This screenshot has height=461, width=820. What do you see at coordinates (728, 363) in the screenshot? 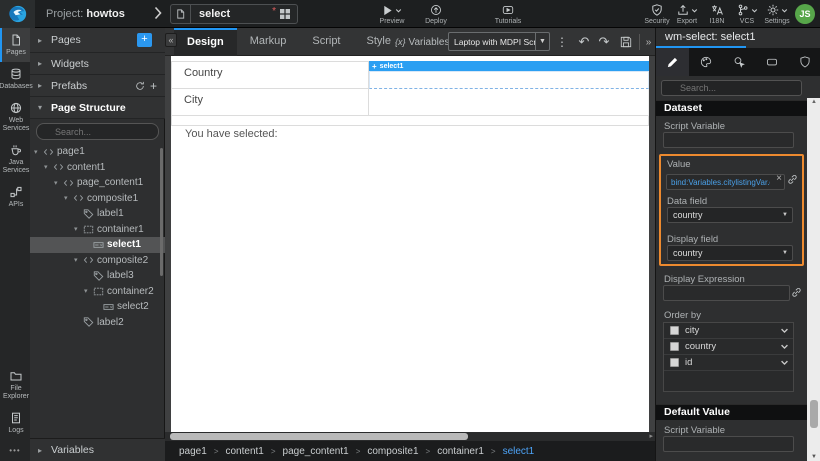
I see `orderby-row-id: id` at bounding box center [728, 363].